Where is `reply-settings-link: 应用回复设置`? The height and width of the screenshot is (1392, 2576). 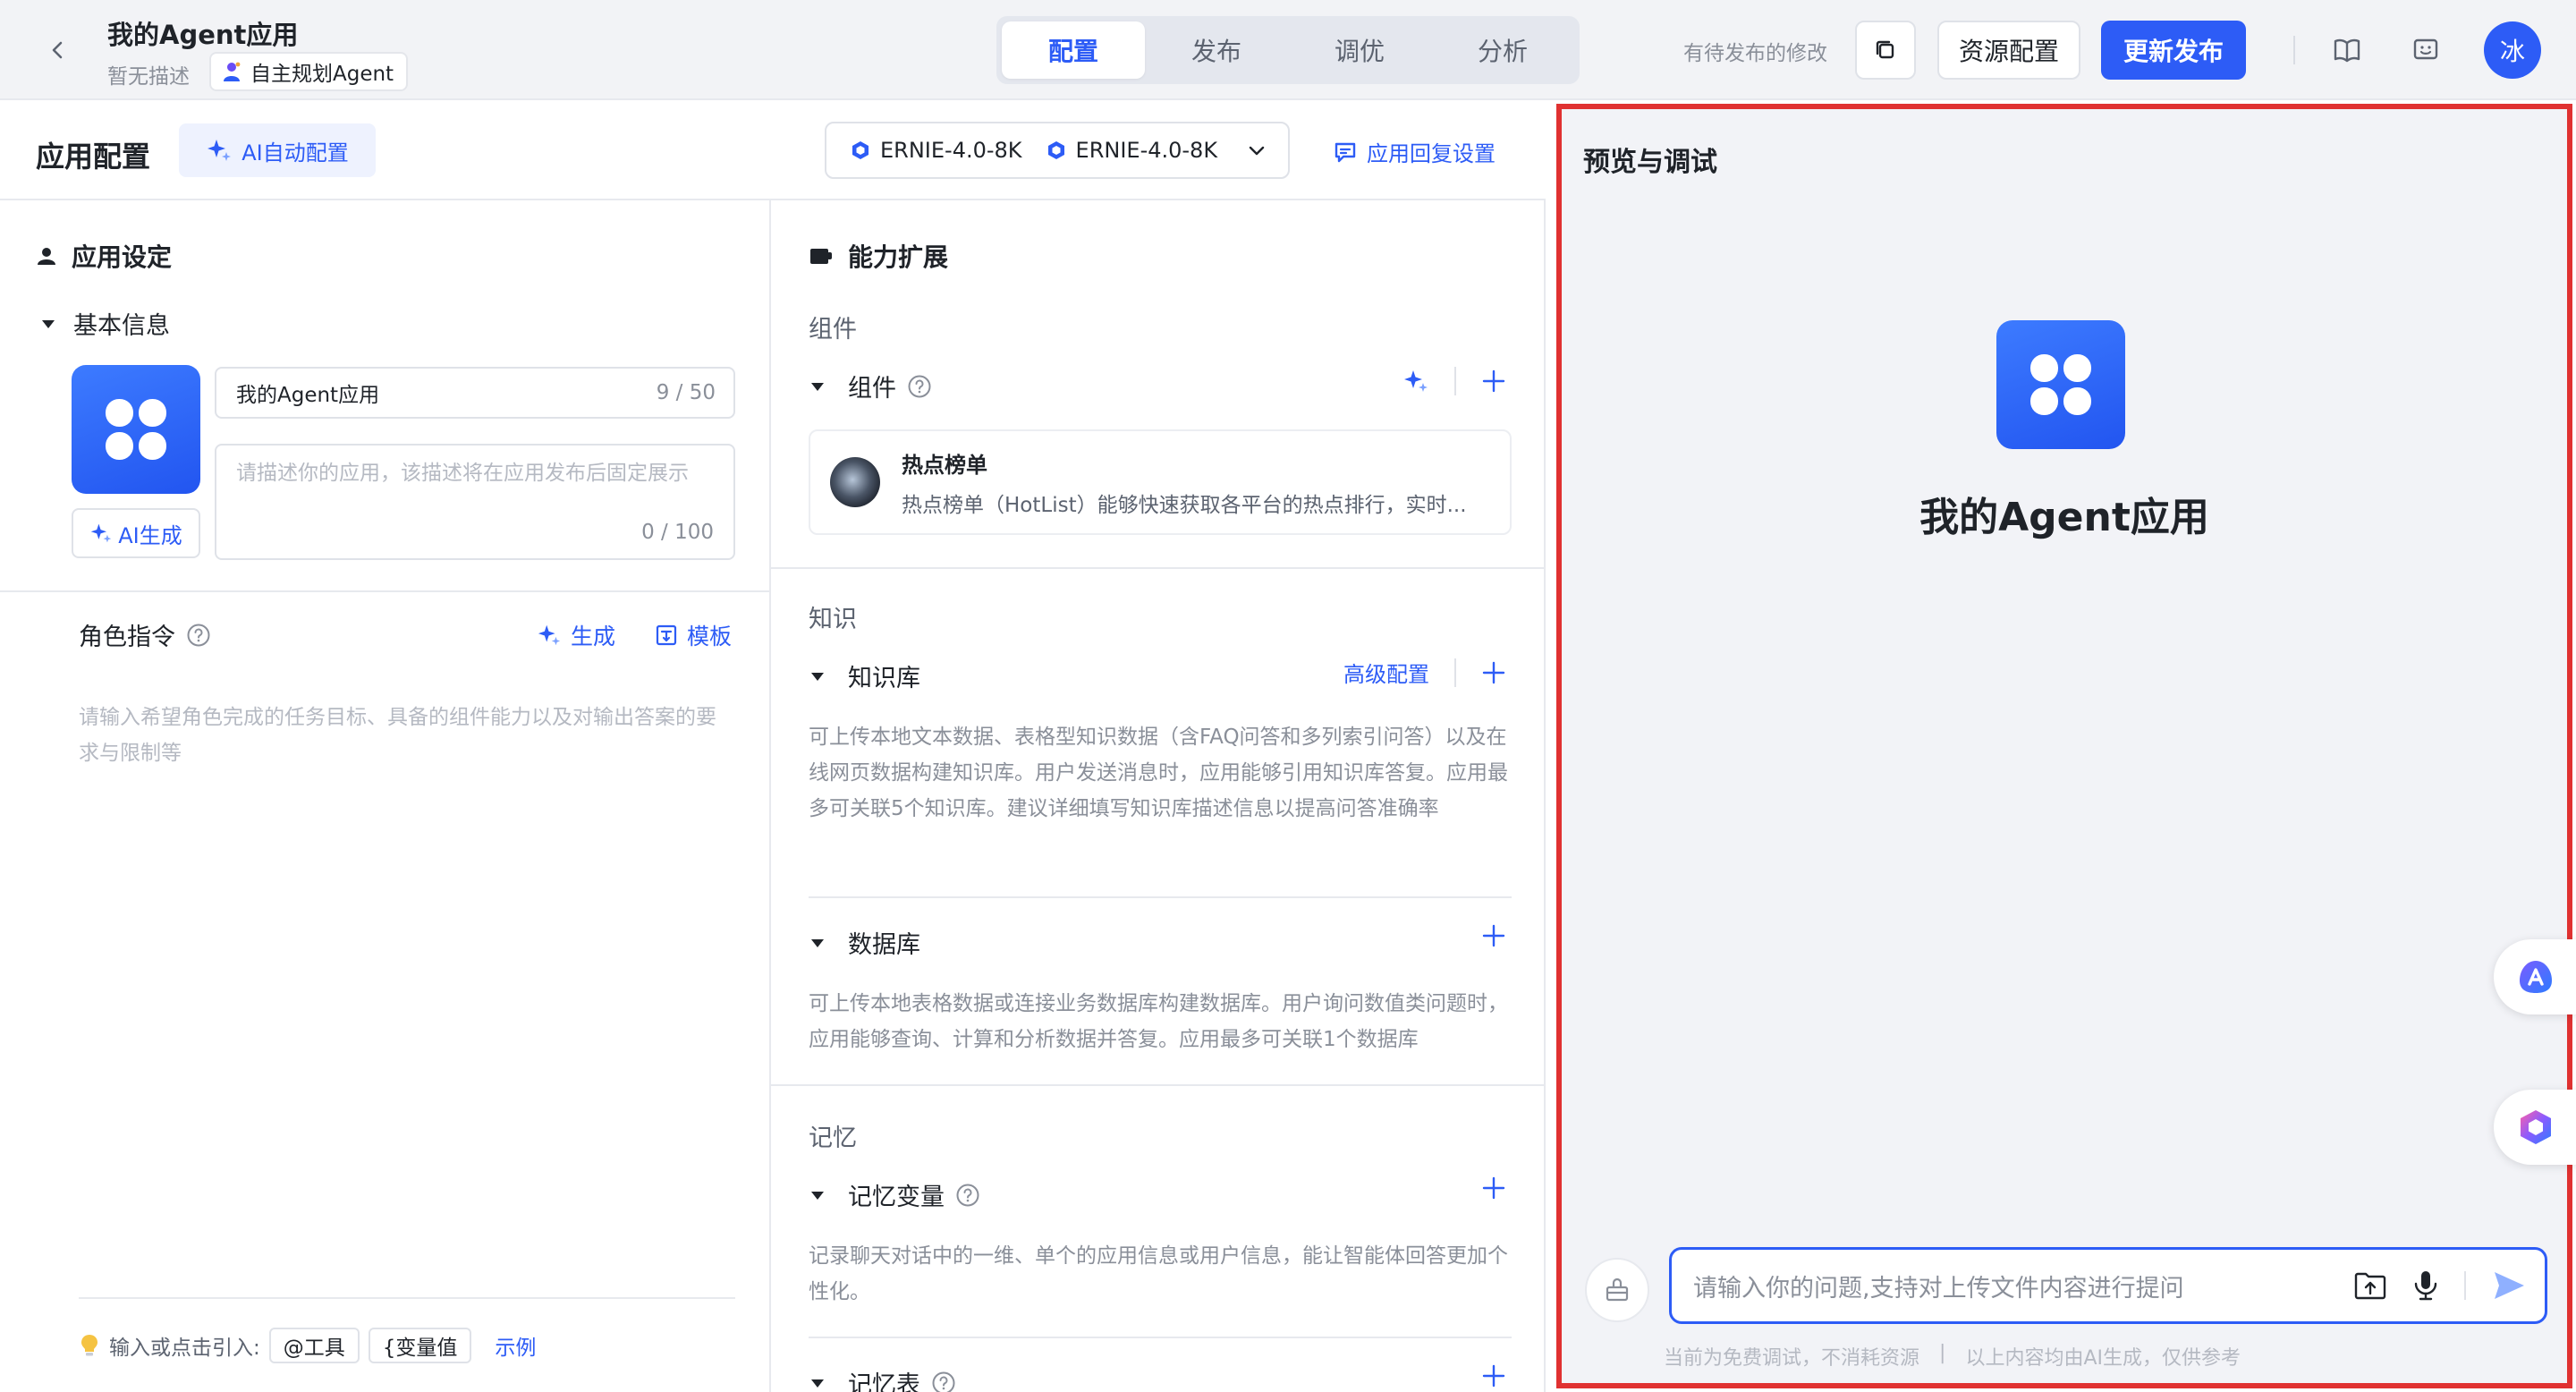 reply-settings-link: 应用回复设置 is located at coordinates (1414, 151).